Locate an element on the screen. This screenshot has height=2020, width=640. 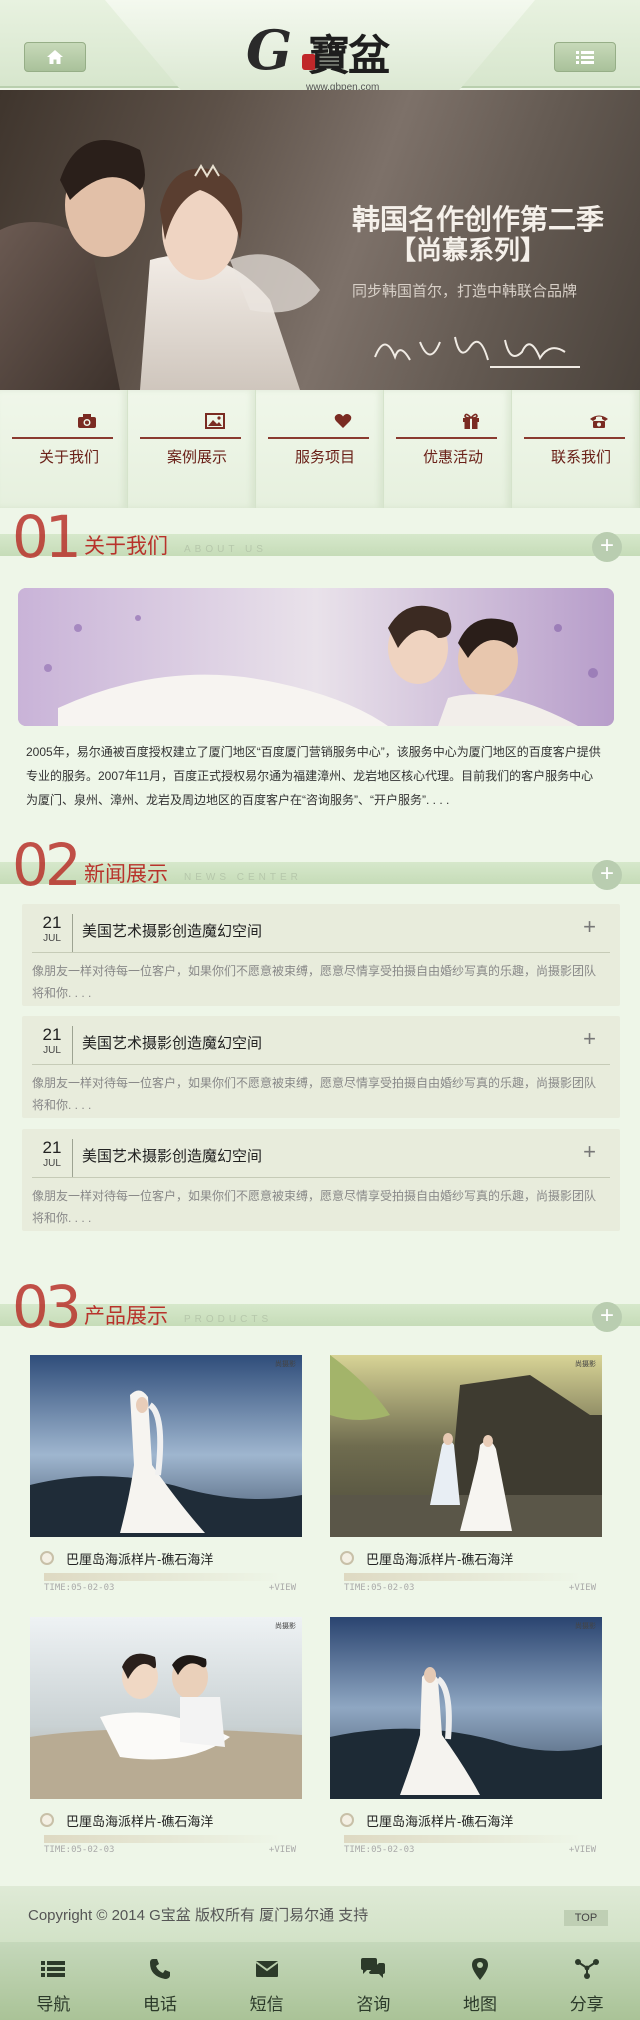
expand-about-button: + is located at coordinates (607, 547).